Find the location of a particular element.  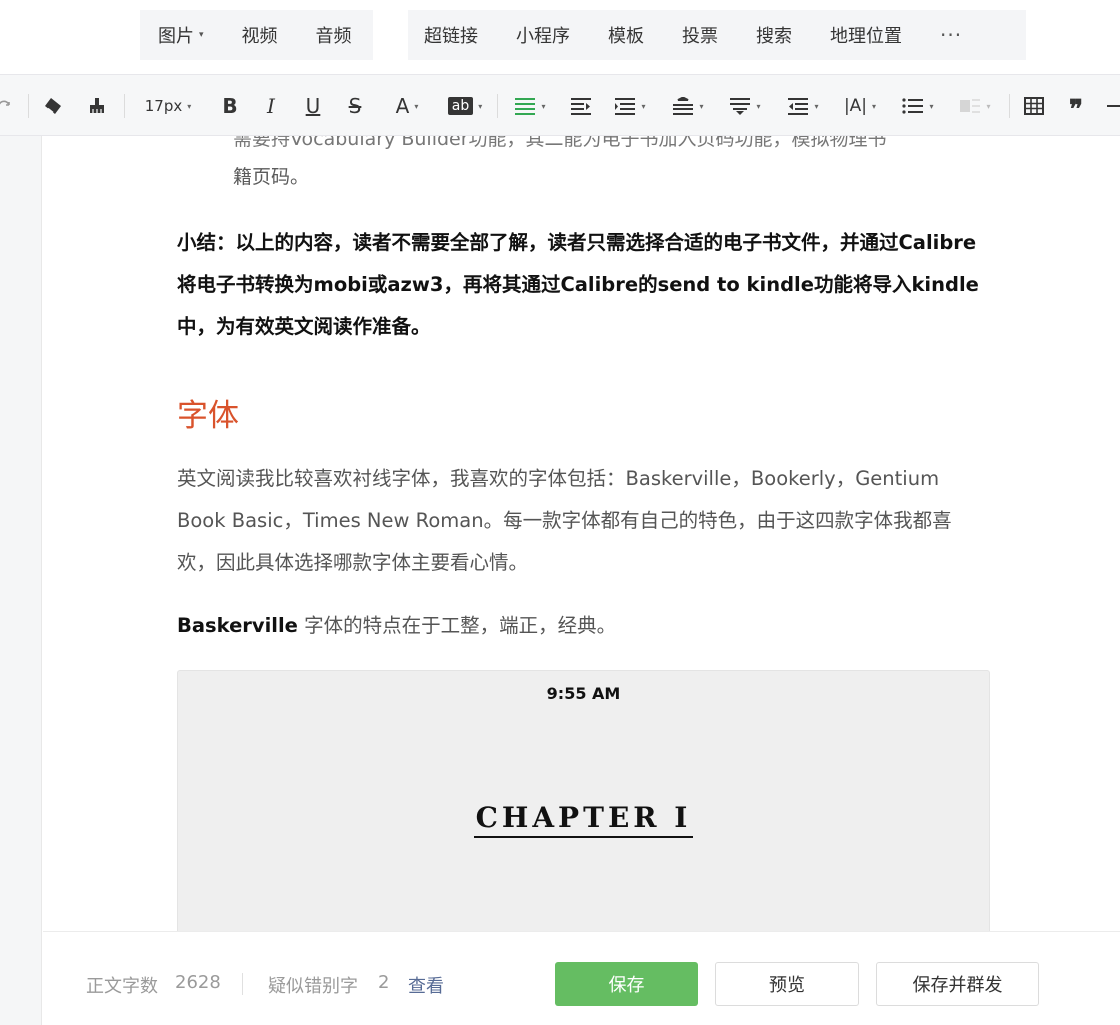

strikethrough-icon: S is located at coordinates (355, 106).